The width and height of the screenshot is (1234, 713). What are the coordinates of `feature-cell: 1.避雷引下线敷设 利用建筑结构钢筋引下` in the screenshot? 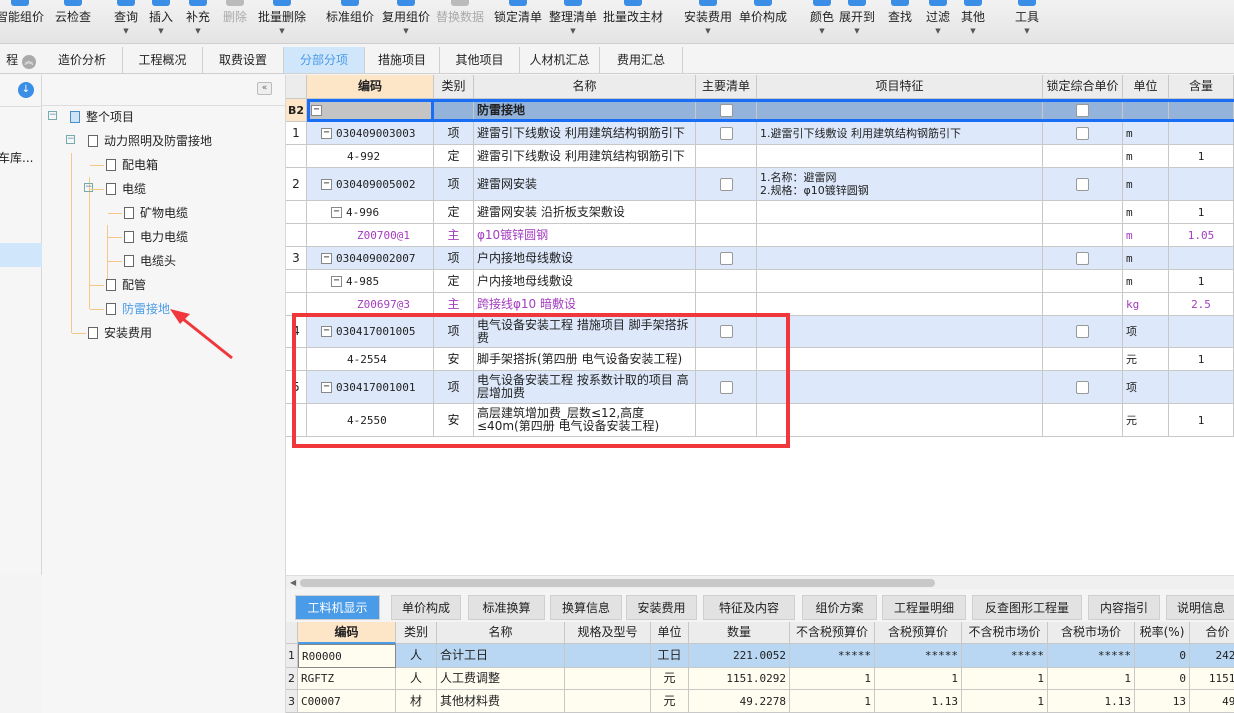 It's located at (900, 133).